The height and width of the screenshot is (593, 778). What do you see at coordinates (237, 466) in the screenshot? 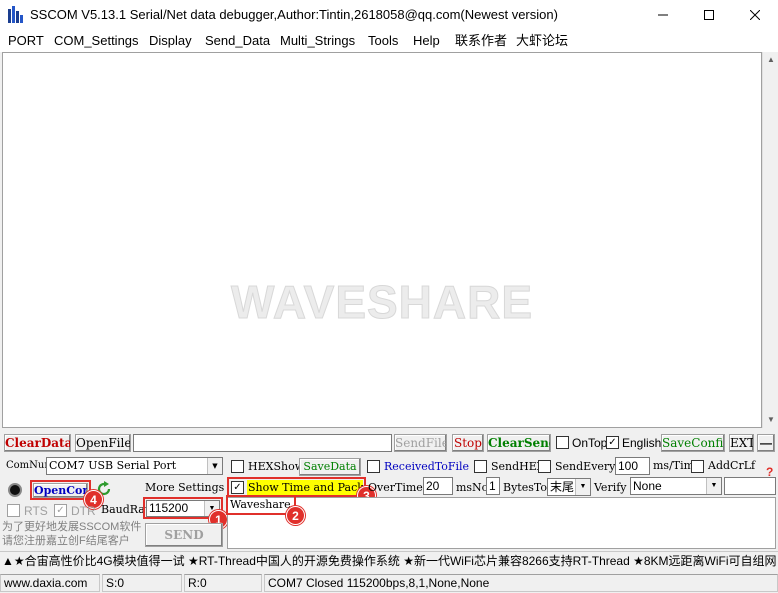
I see `hex-show-checkbox` at bounding box center [237, 466].